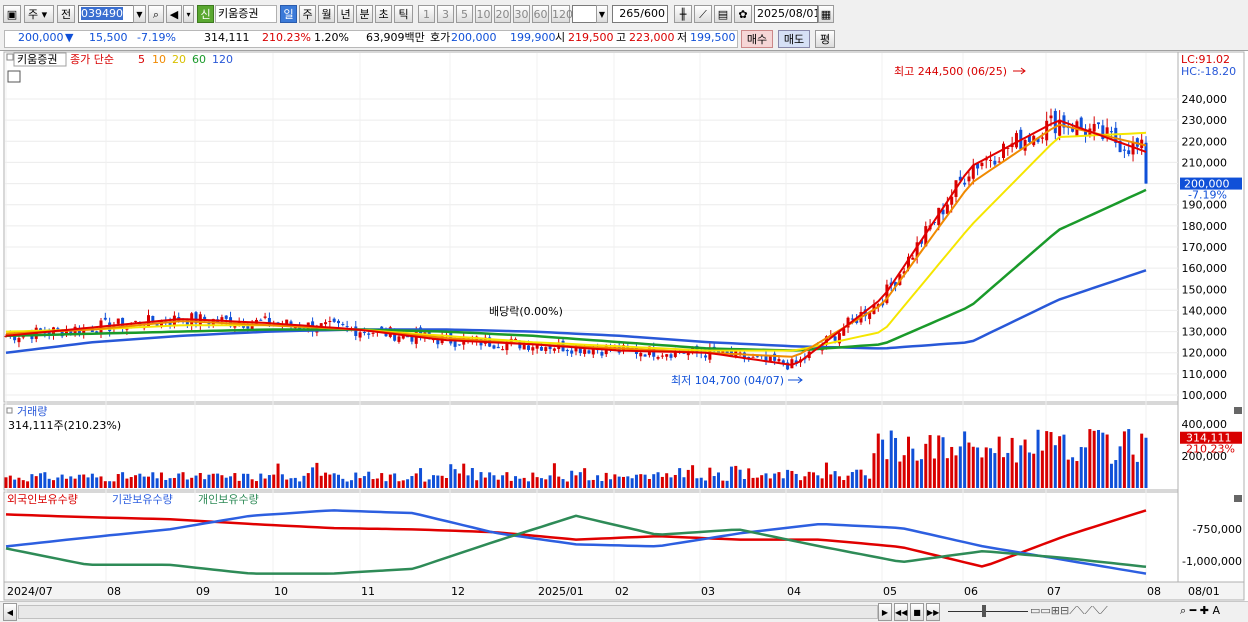 The height and width of the screenshot is (622, 1248). What do you see at coordinates (205, 14) in the screenshot?
I see `credit-badge: 신` at bounding box center [205, 14].